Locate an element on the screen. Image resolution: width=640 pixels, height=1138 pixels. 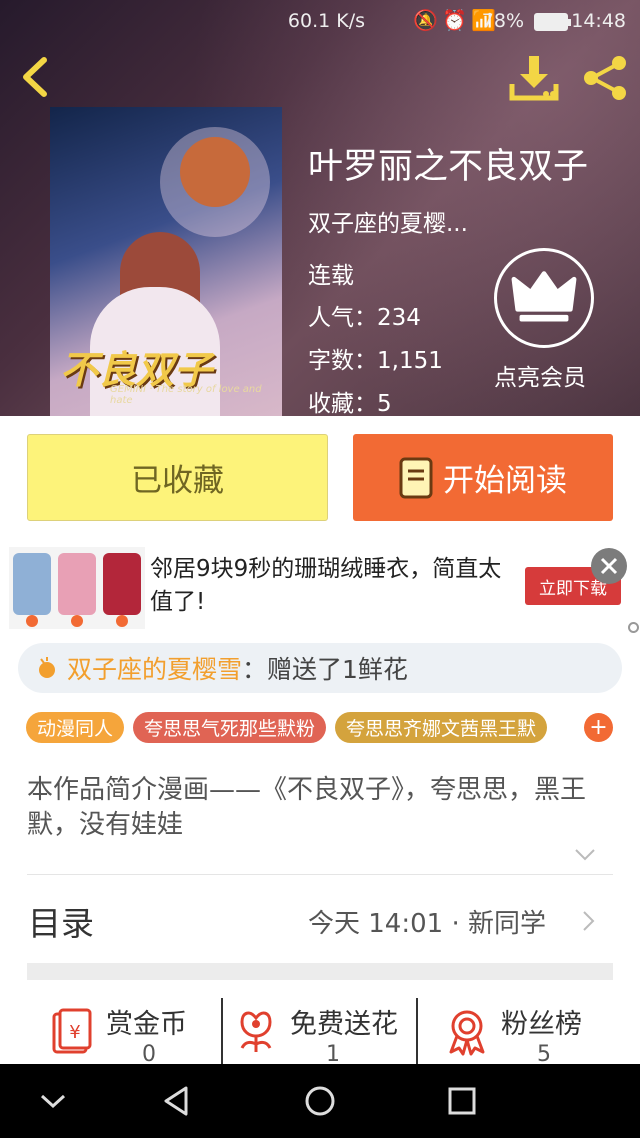
book-word-count: 字数：1,151 is located at coordinates (375, 361).